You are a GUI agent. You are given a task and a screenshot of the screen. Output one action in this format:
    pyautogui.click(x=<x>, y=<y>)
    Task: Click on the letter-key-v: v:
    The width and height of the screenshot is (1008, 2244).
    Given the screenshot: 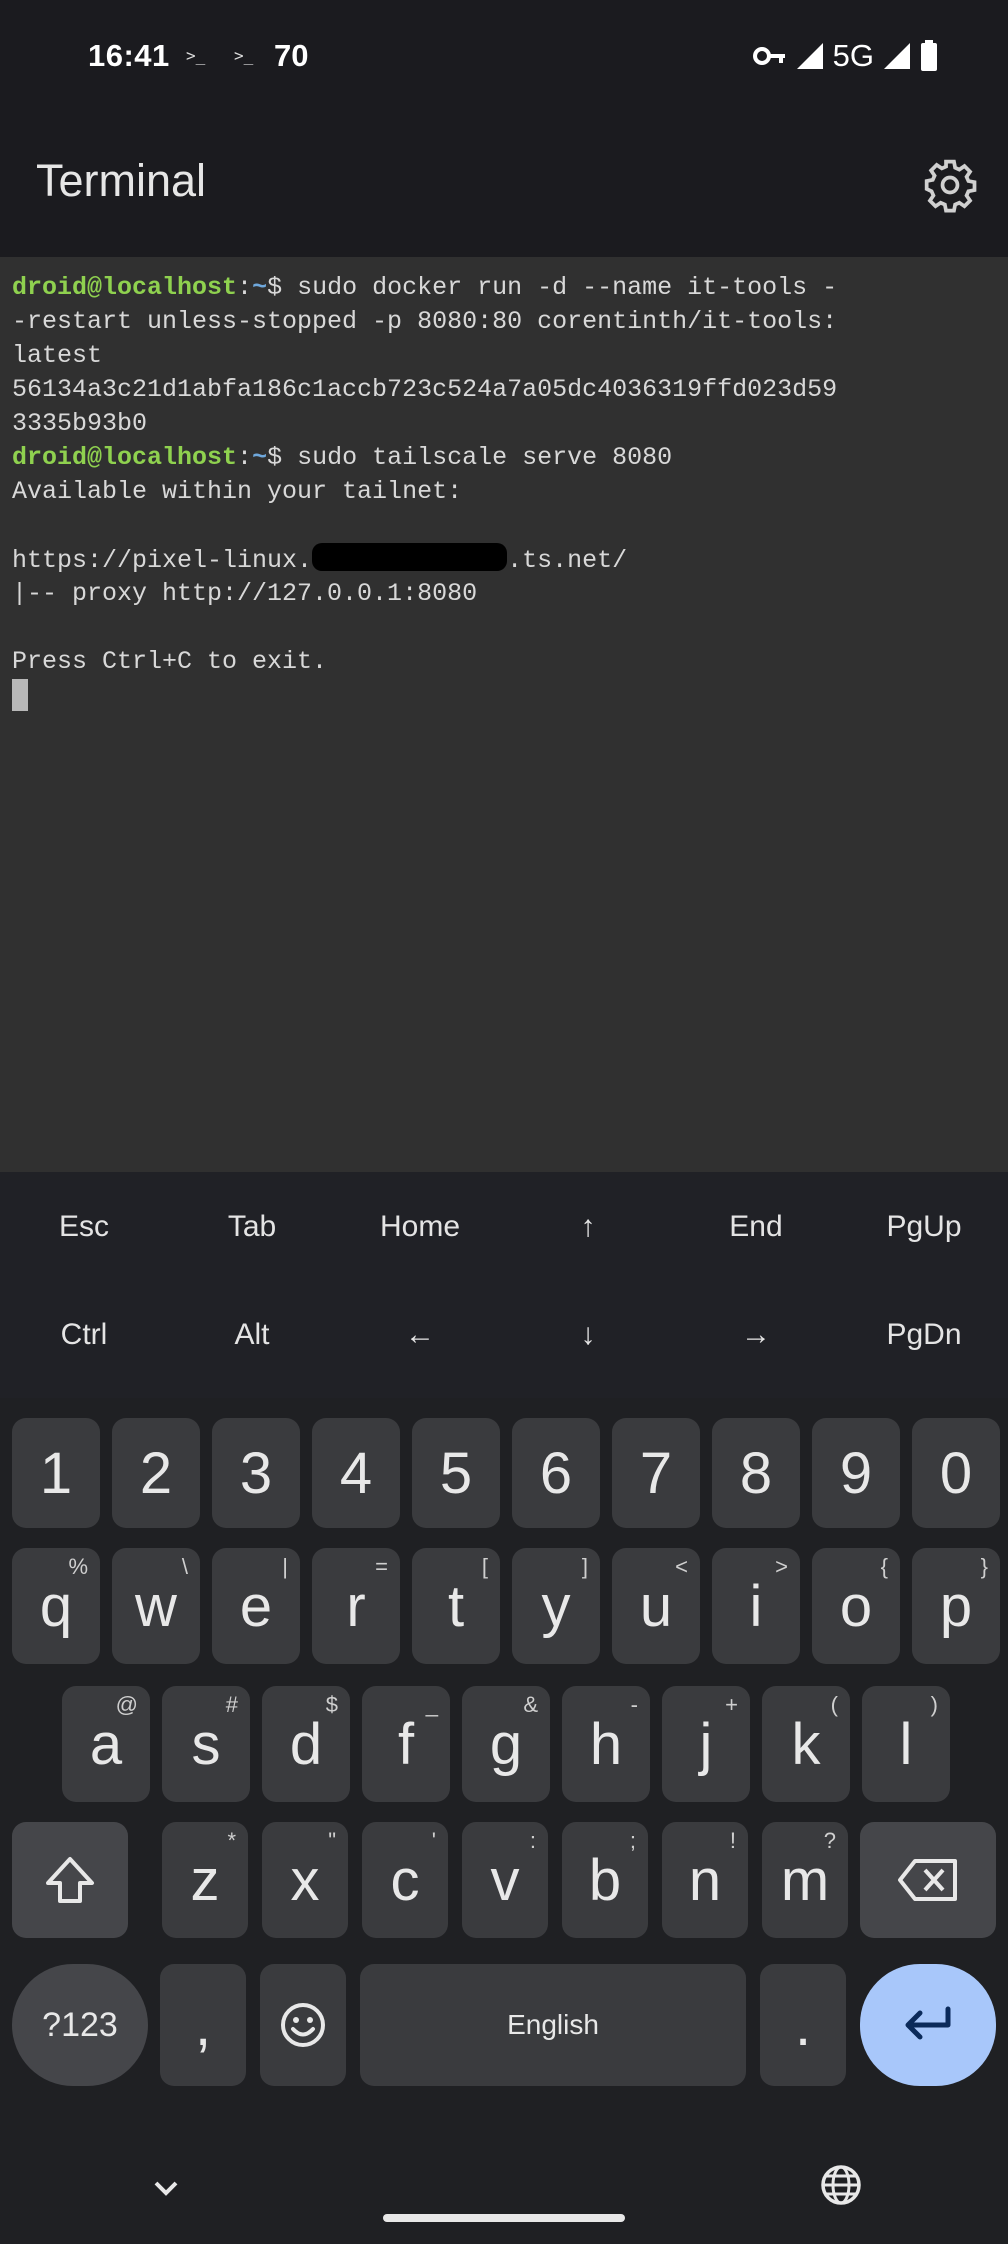 What is the action you would take?
    pyautogui.click(x=505, y=1880)
    